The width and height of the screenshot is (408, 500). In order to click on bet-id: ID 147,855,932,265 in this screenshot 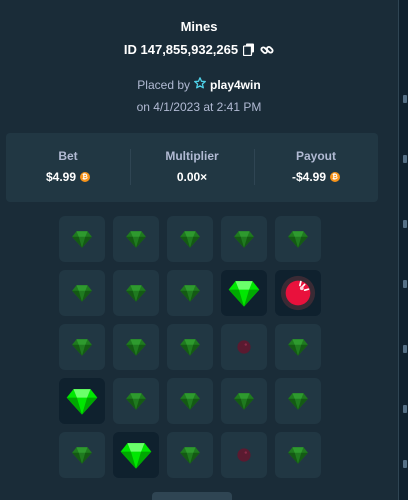, I will do `click(181, 49)`.